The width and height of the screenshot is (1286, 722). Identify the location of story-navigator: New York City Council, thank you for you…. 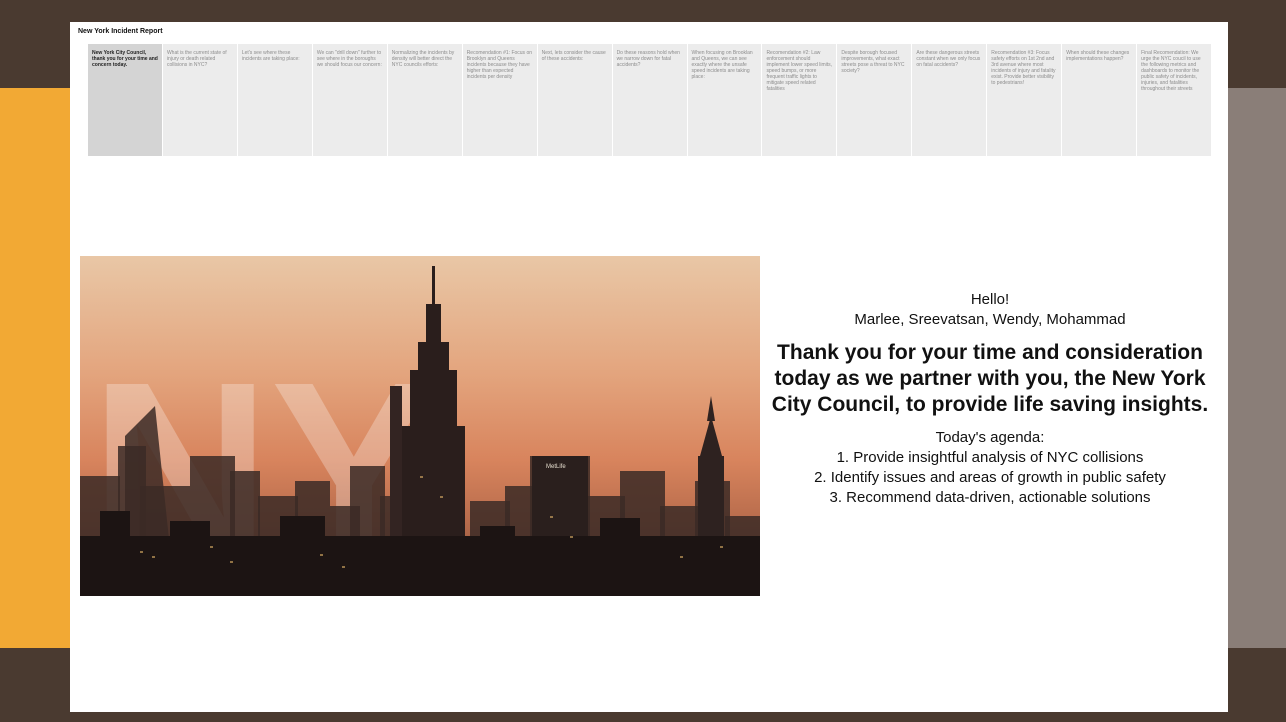
(650, 100).